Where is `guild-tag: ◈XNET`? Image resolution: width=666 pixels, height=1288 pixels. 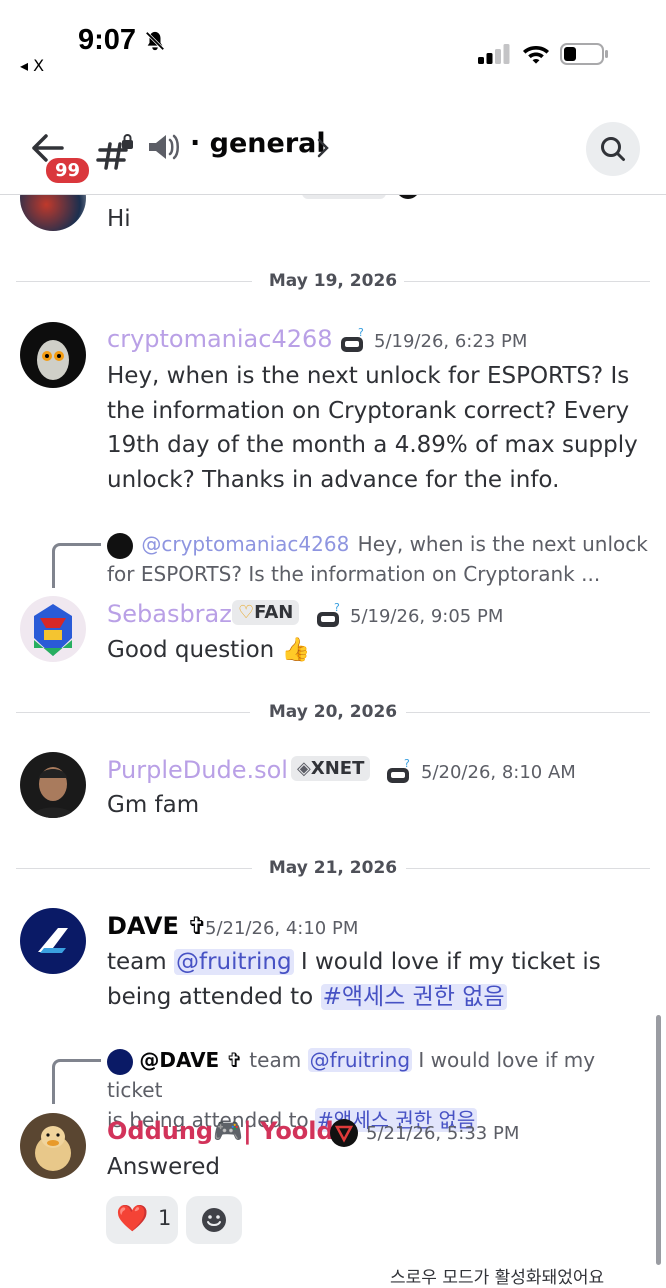 guild-tag: ◈XNET is located at coordinates (331, 768).